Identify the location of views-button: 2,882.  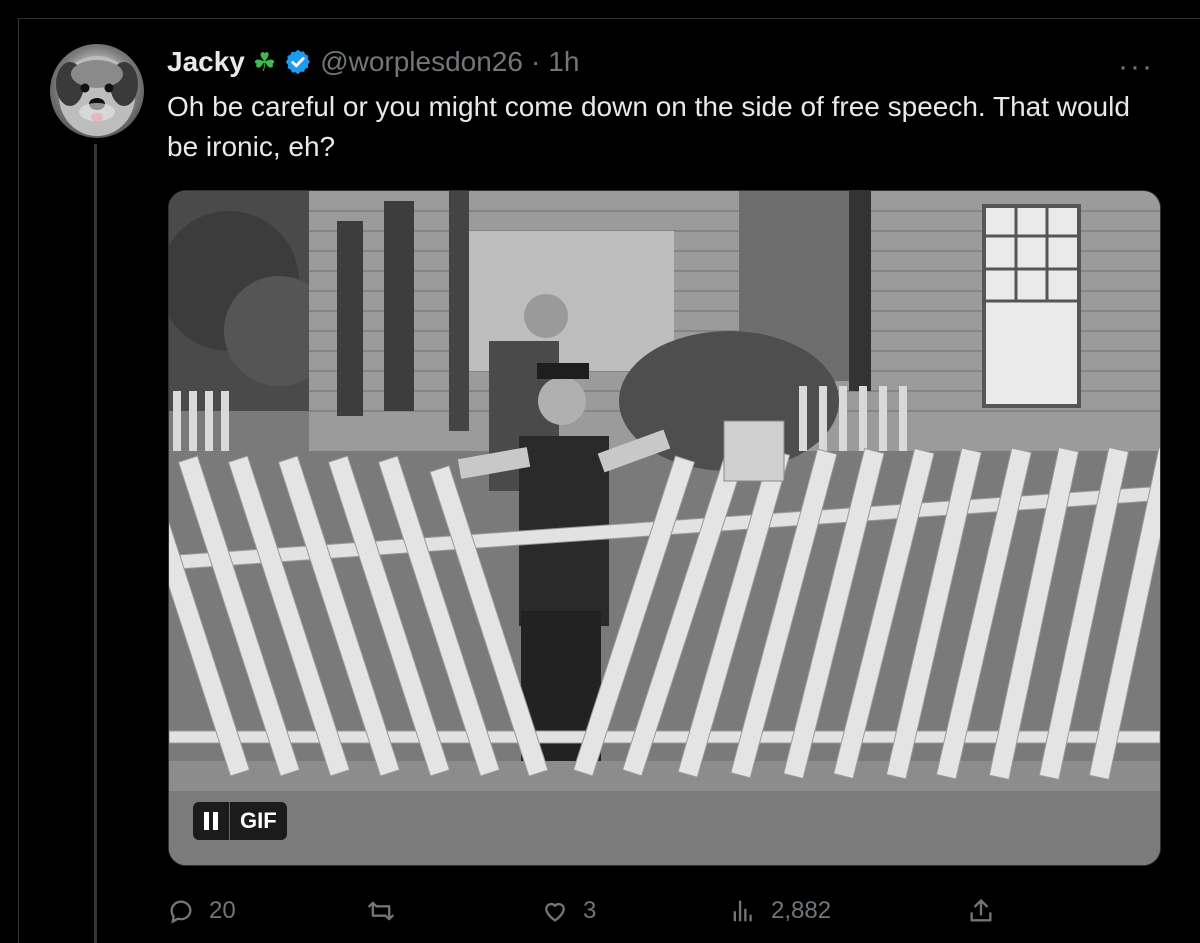
(780, 911).